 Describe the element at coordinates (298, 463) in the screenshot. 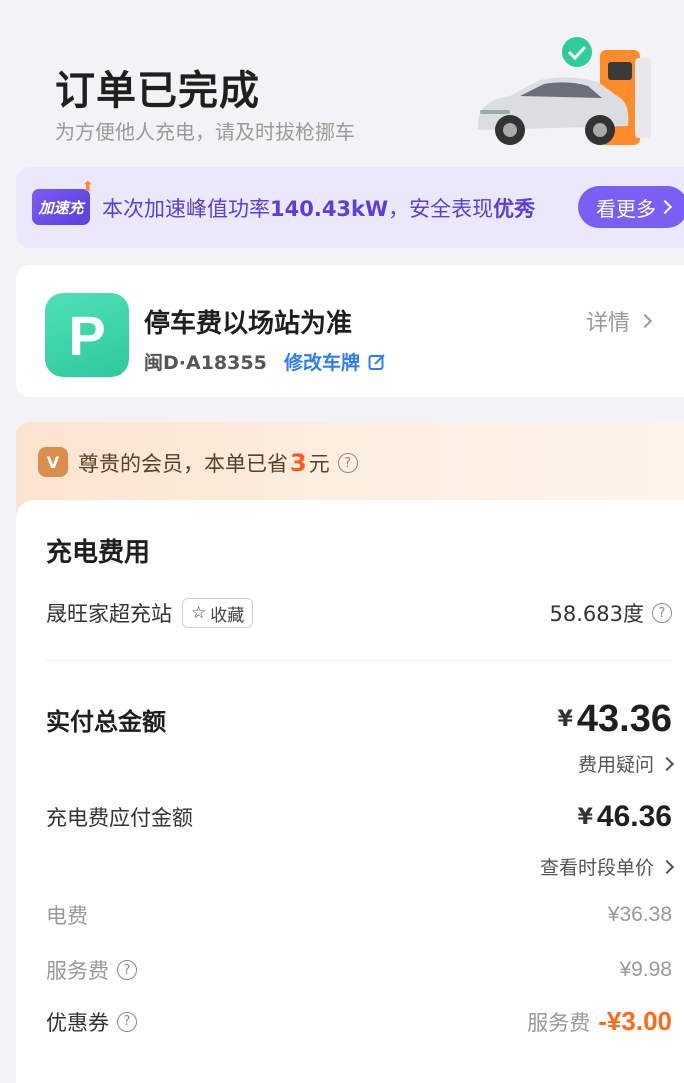

I see `saved-amount: 3` at that location.